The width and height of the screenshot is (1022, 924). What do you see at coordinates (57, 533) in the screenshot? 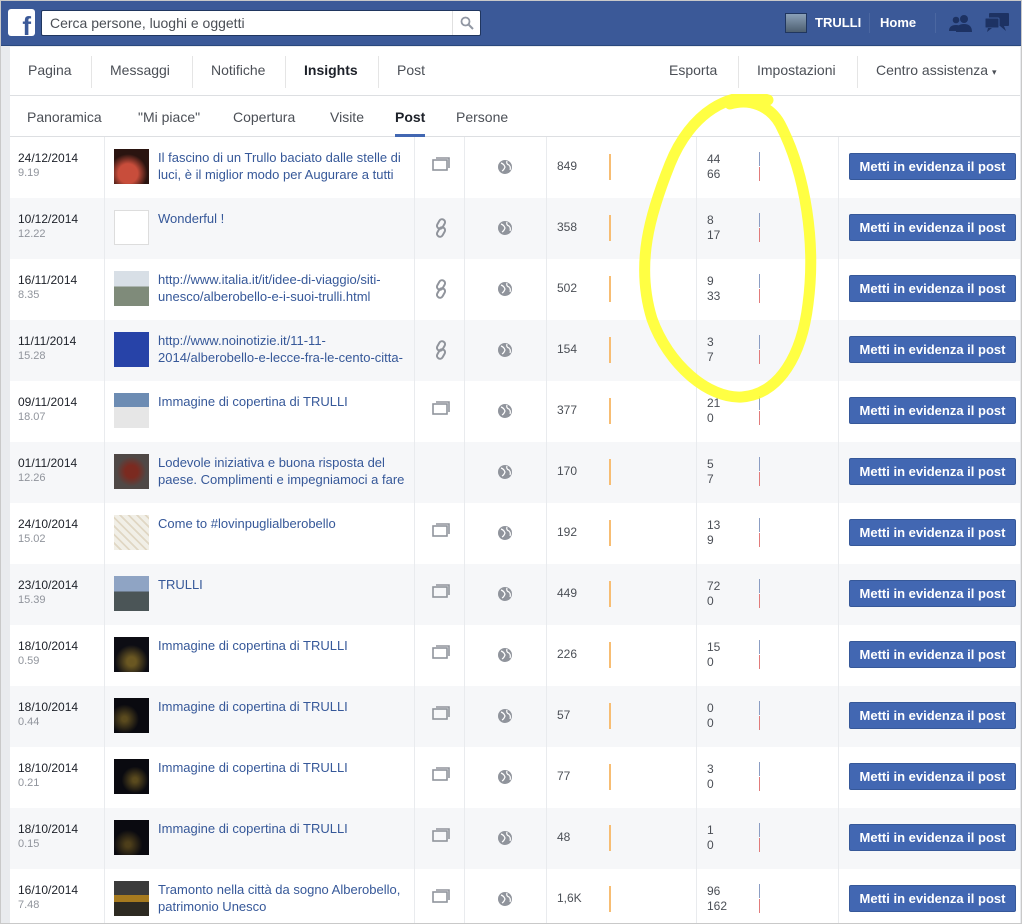
I see `post-date-cell: 24/10/2014 15.02` at bounding box center [57, 533].